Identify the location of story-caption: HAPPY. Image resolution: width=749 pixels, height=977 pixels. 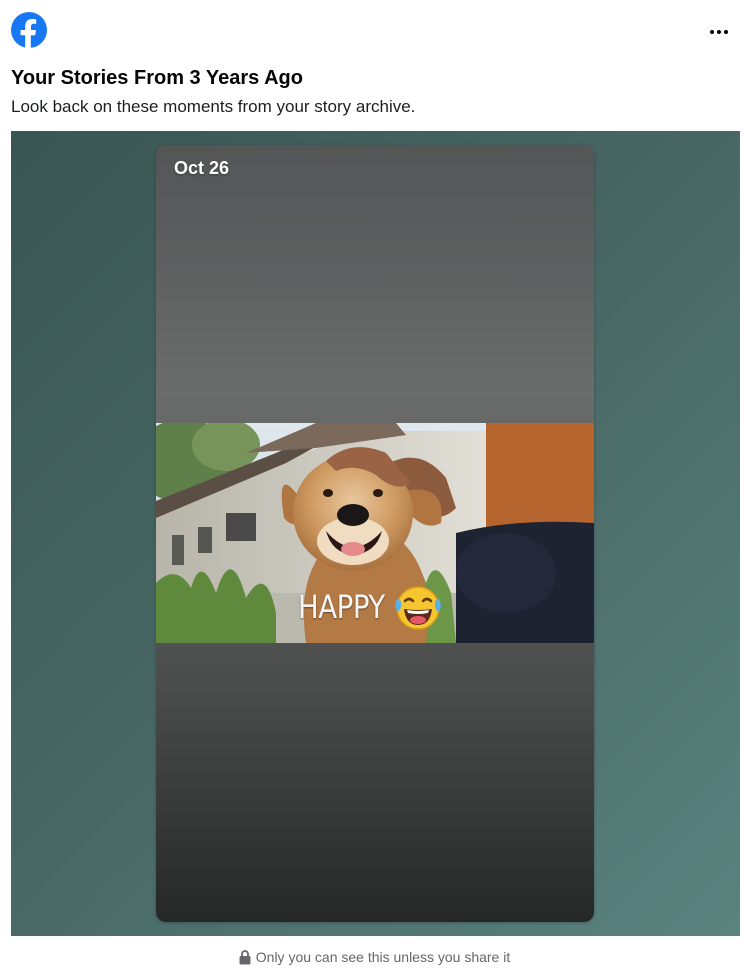
(341, 607).